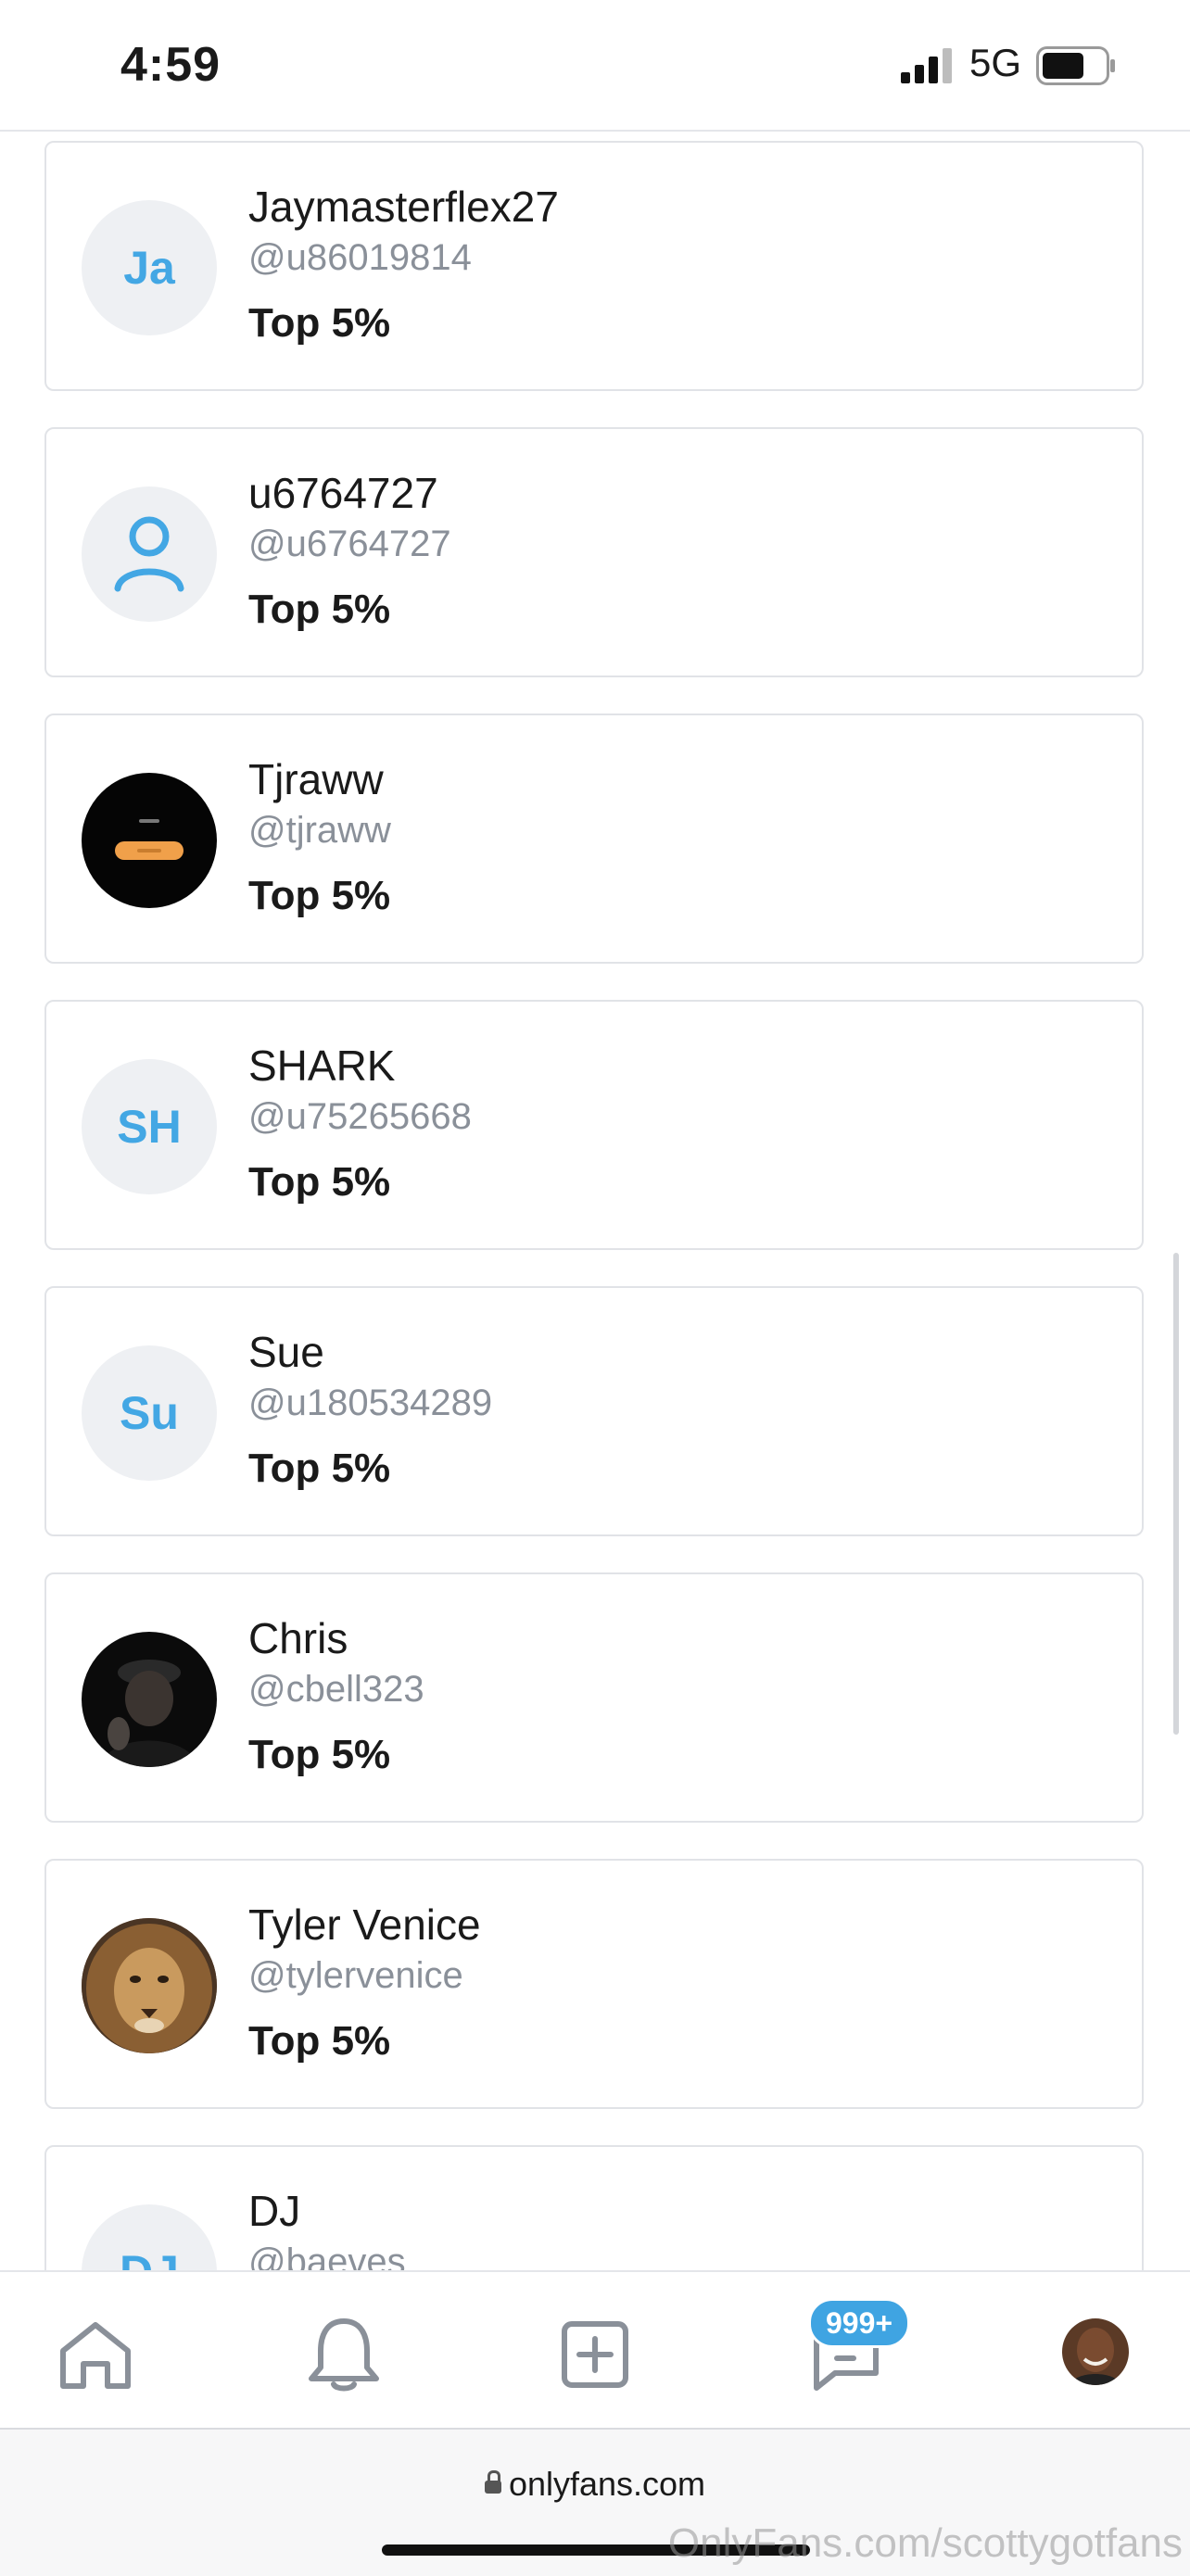  Describe the element at coordinates (316, 779) in the screenshot. I see `user-name: Tjraww` at that location.